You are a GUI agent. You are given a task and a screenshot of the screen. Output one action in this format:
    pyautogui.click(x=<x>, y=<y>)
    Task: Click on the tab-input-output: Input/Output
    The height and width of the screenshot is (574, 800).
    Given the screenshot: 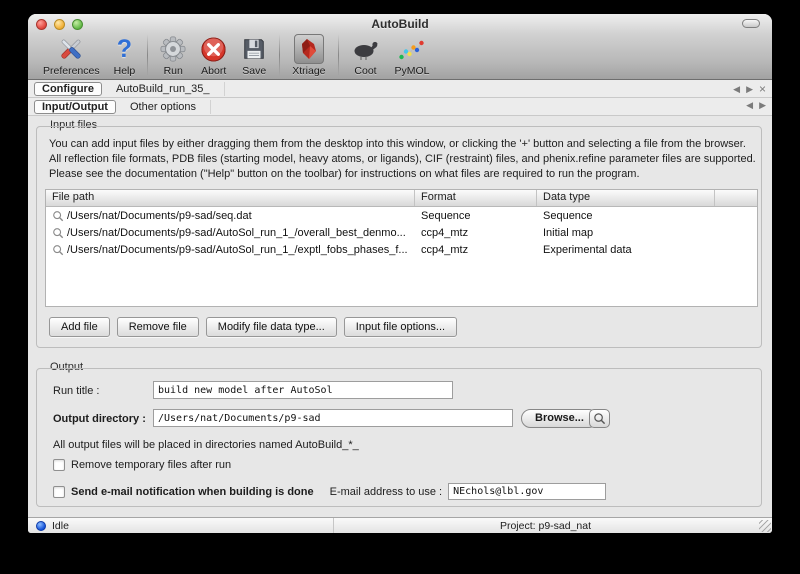 What is the action you would take?
    pyautogui.click(x=75, y=106)
    